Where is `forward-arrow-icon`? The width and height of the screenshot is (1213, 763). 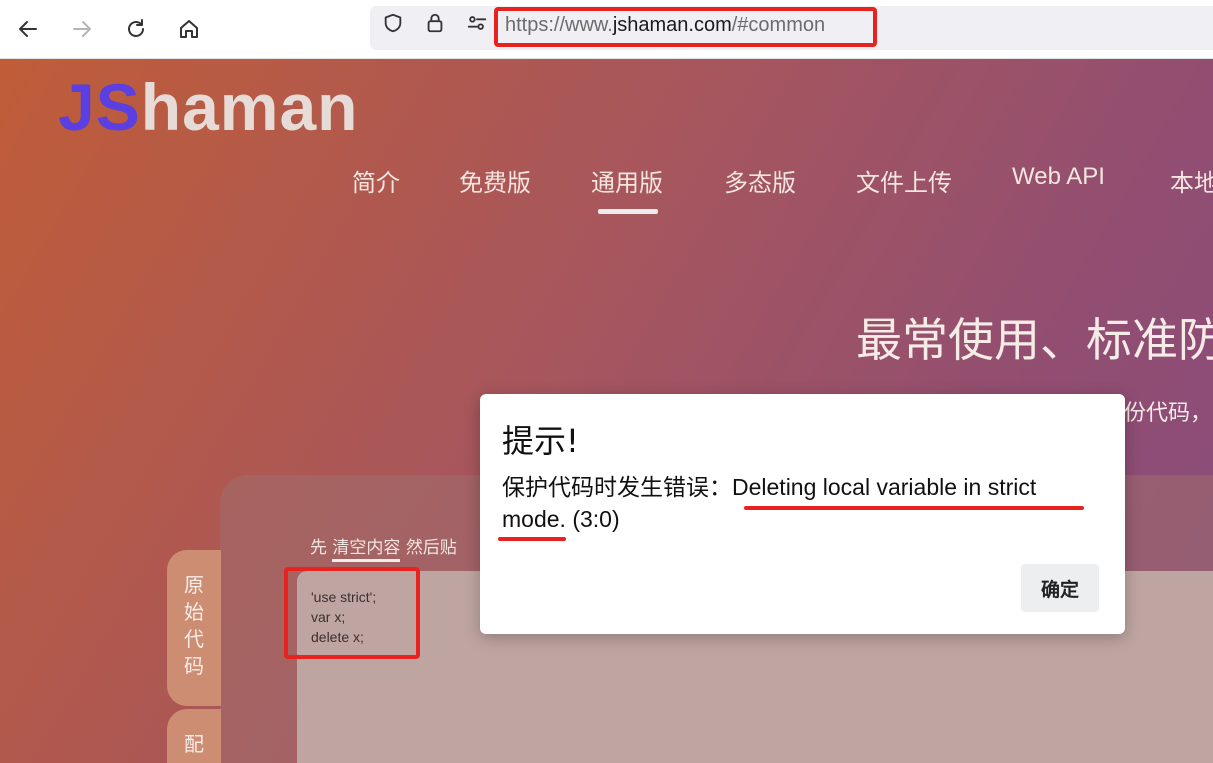
forward-arrow-icon is located at coordinates (82, 29).